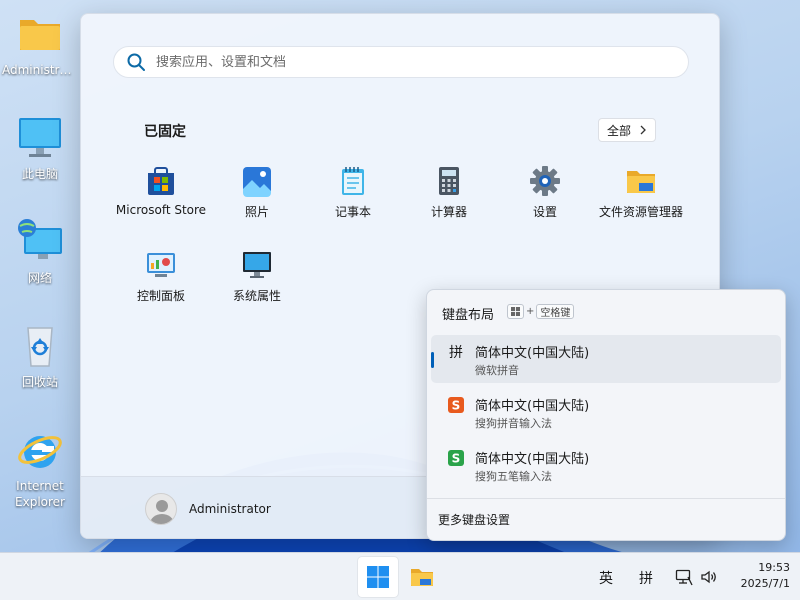  Describe the element at coordinates (684, 577) in the screenshot. I see `network-status-icon` at that location.